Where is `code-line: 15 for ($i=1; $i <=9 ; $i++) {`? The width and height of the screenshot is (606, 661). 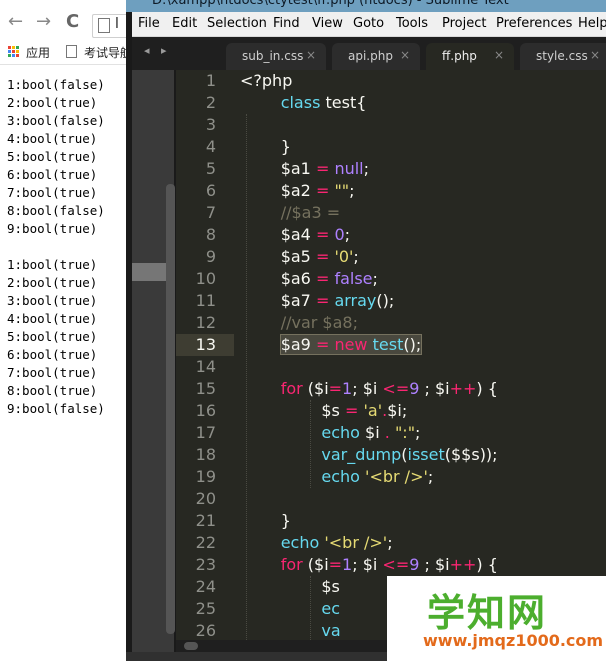
code-line: 15 for ($i=1; $i <=9 ; $i++) { is located at coordinates (391, 389).